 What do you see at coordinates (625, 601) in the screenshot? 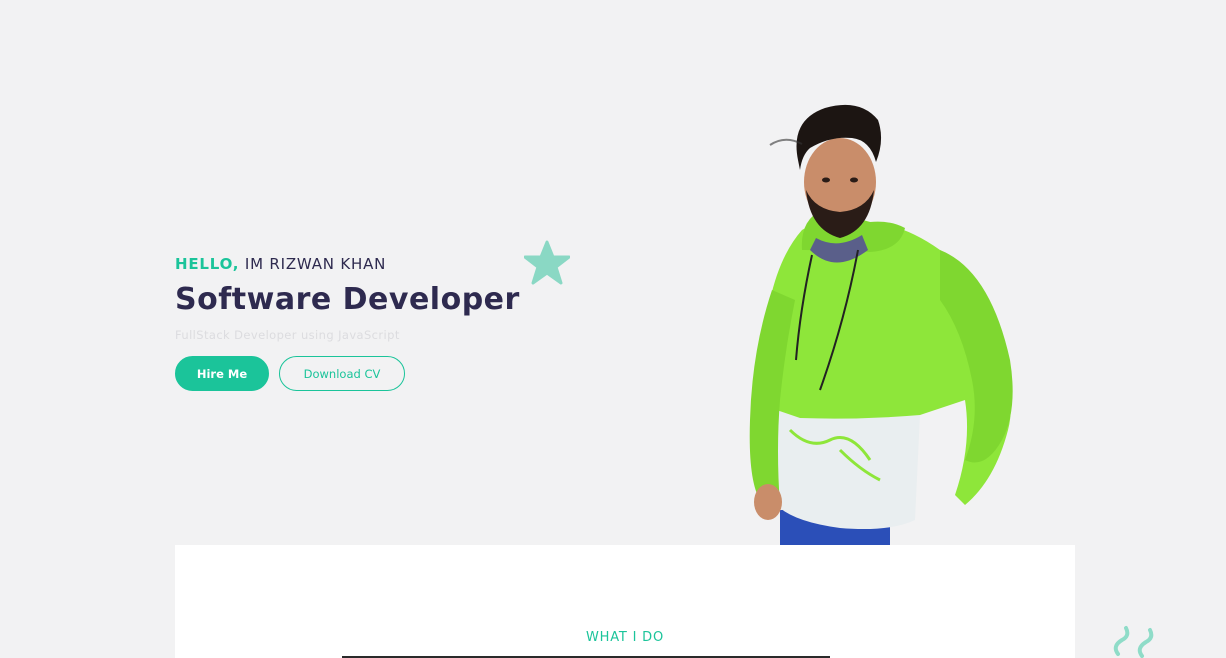
I see `services-section: WHAT I DO` at bounding box center [625, 601].